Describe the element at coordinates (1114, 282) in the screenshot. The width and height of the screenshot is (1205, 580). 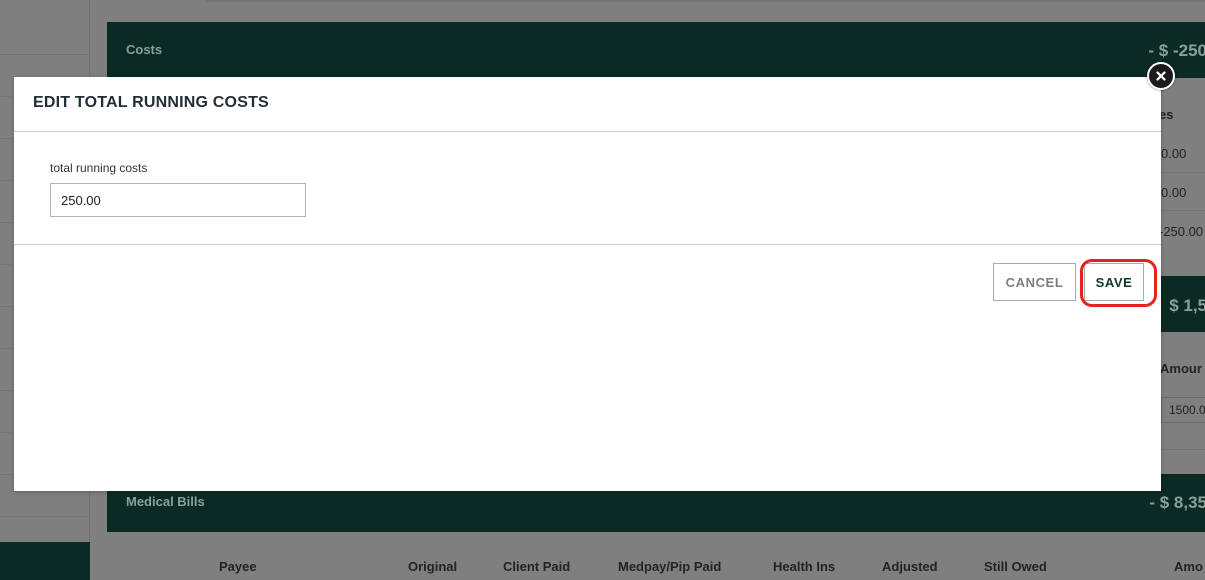
I see `save-button: SAVE` at that location.